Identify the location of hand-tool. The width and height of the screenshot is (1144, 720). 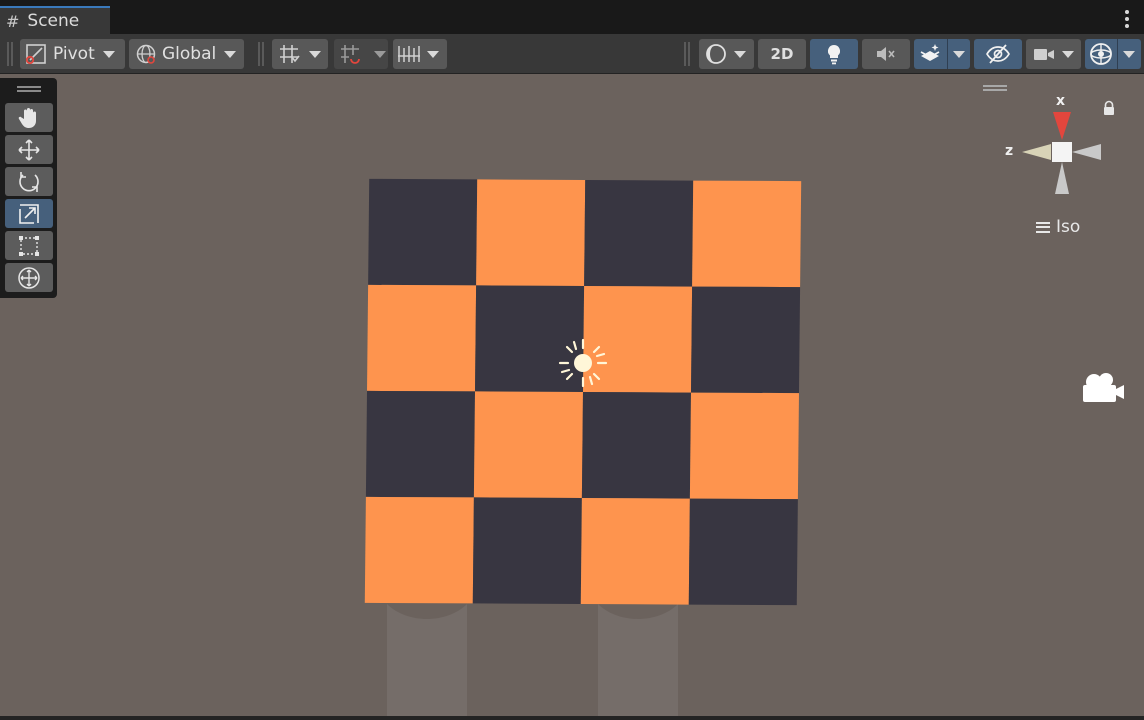
(29, 117).